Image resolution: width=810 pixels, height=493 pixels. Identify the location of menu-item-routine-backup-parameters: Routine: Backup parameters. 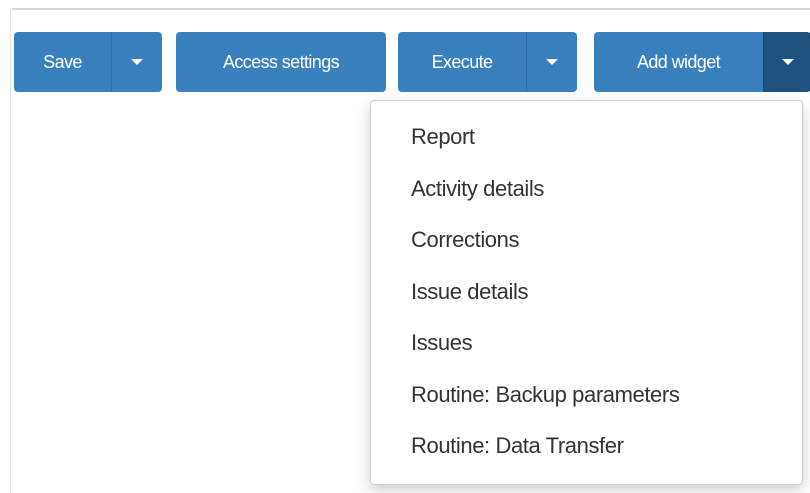
(586, 395).